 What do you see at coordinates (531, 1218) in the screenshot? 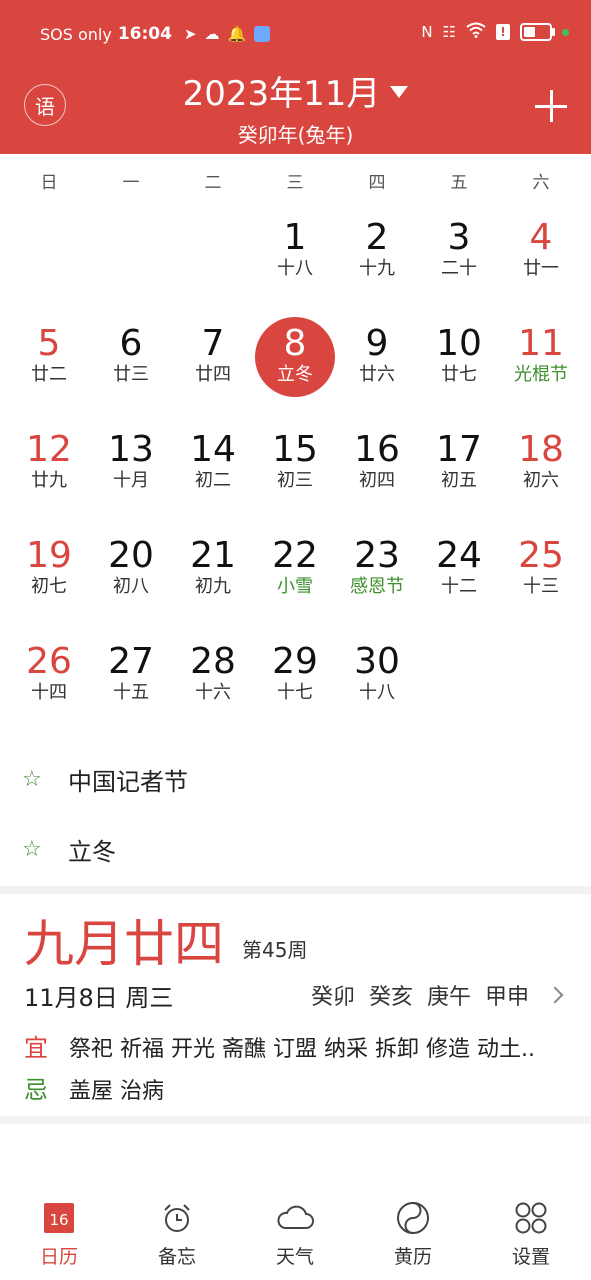
I see `grid-settings-icon` at bounding box center [531, 1218].